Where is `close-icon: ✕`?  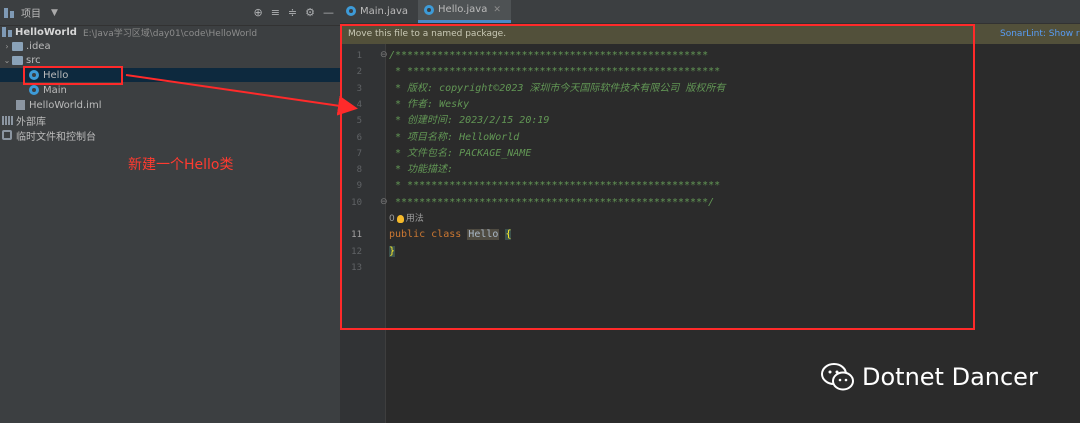
close-icon: ✕ is located at coordinates (497, 10).